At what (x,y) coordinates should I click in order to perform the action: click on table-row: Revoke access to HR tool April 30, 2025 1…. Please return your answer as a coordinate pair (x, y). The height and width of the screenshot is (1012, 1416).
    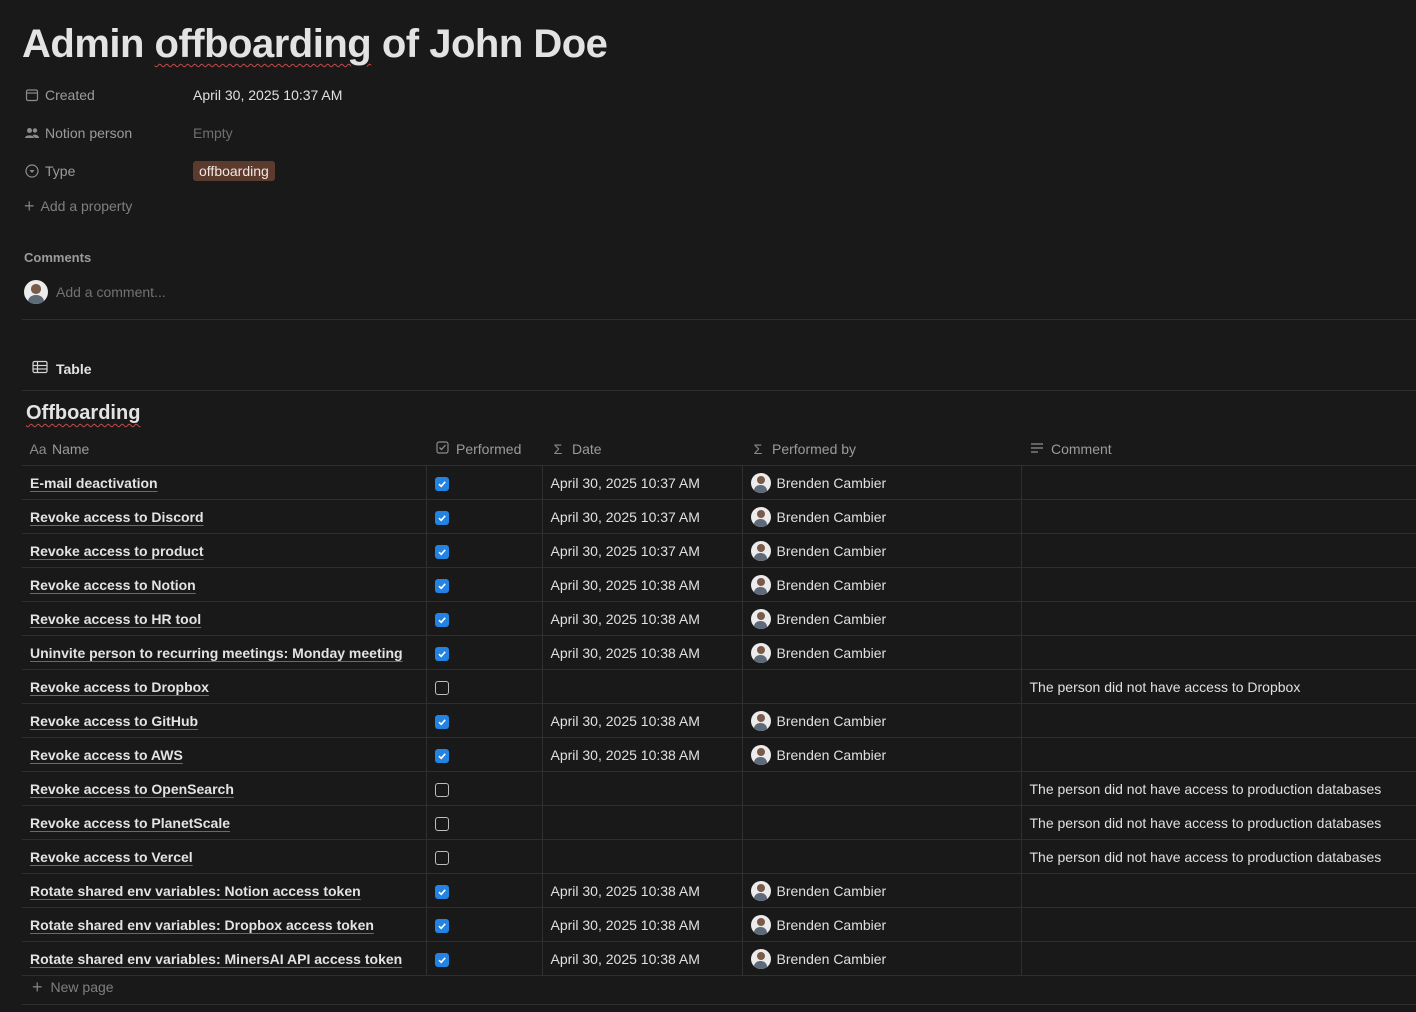
    Looking at the image, I should click on (719, 618).